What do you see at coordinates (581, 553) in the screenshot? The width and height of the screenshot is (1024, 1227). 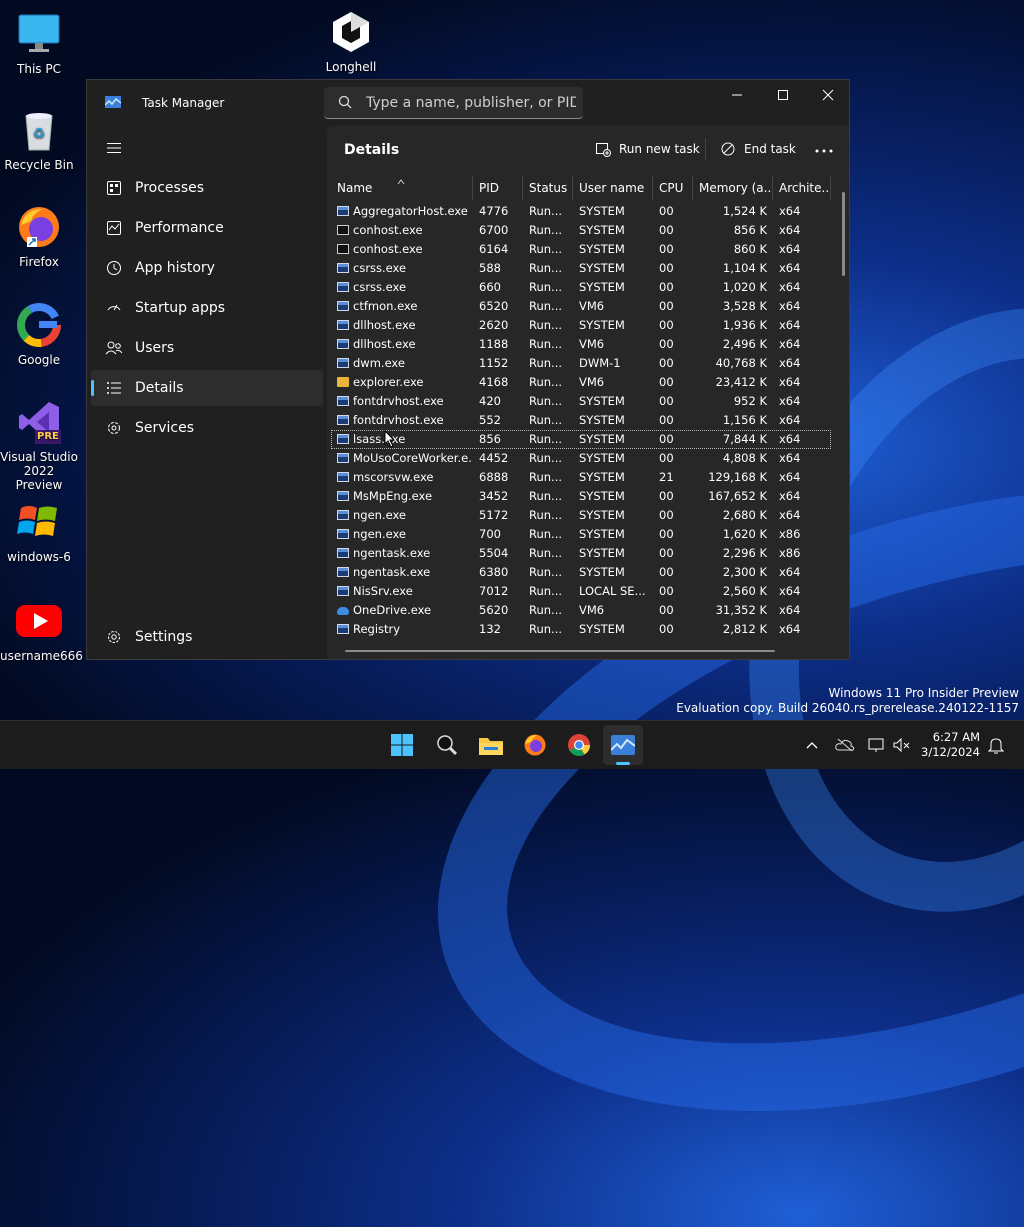 I see `table-row: ngentask.exe 5504 Run... SYSTEM 00 2,296 K x86` at bounding box center [581, 553].